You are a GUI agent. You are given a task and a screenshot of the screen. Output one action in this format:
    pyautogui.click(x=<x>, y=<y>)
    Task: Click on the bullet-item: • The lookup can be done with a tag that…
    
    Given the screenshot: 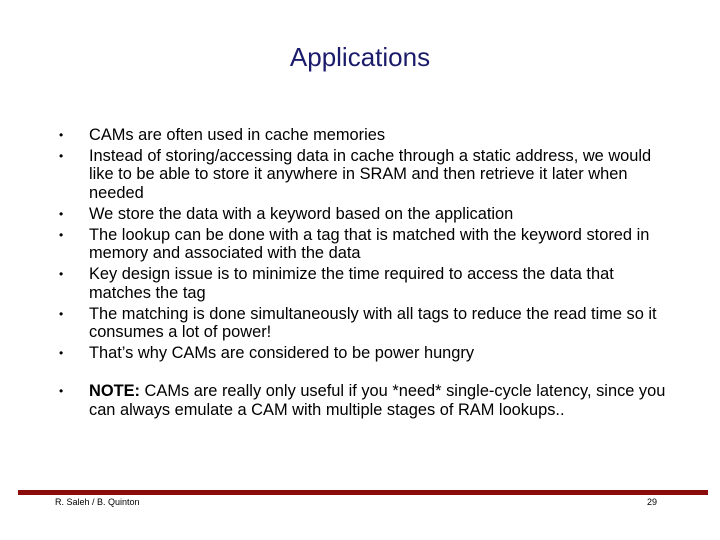 What is the action you would take?
    pyautogui.click(x=367, y=244)
    